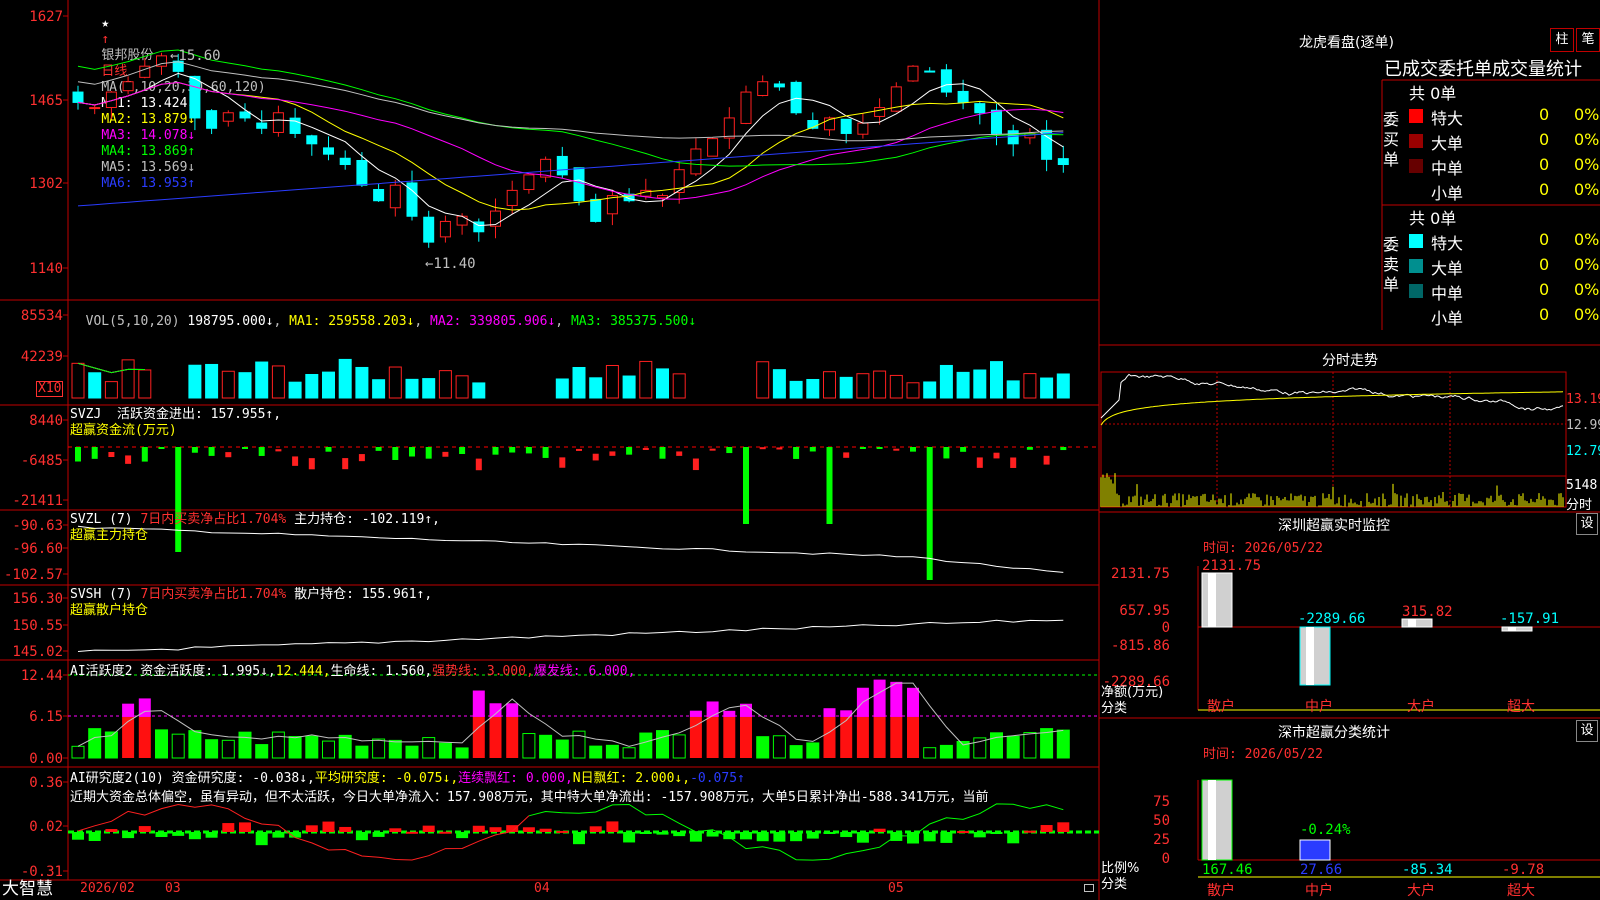  I want to click on svsh-line, so click(570, 635).